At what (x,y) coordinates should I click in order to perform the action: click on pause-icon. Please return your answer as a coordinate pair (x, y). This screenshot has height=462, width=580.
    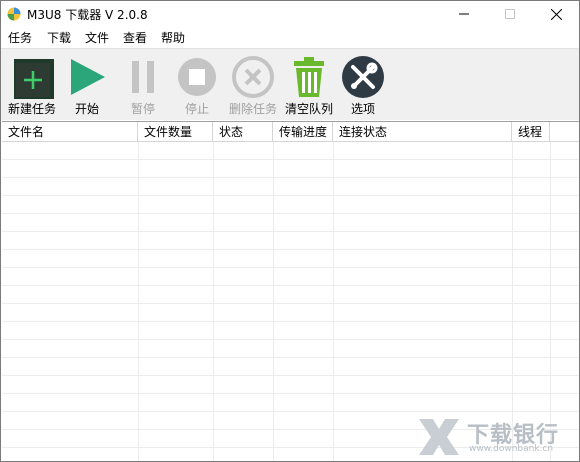
    Looking at the image, I should click on (143, 77).